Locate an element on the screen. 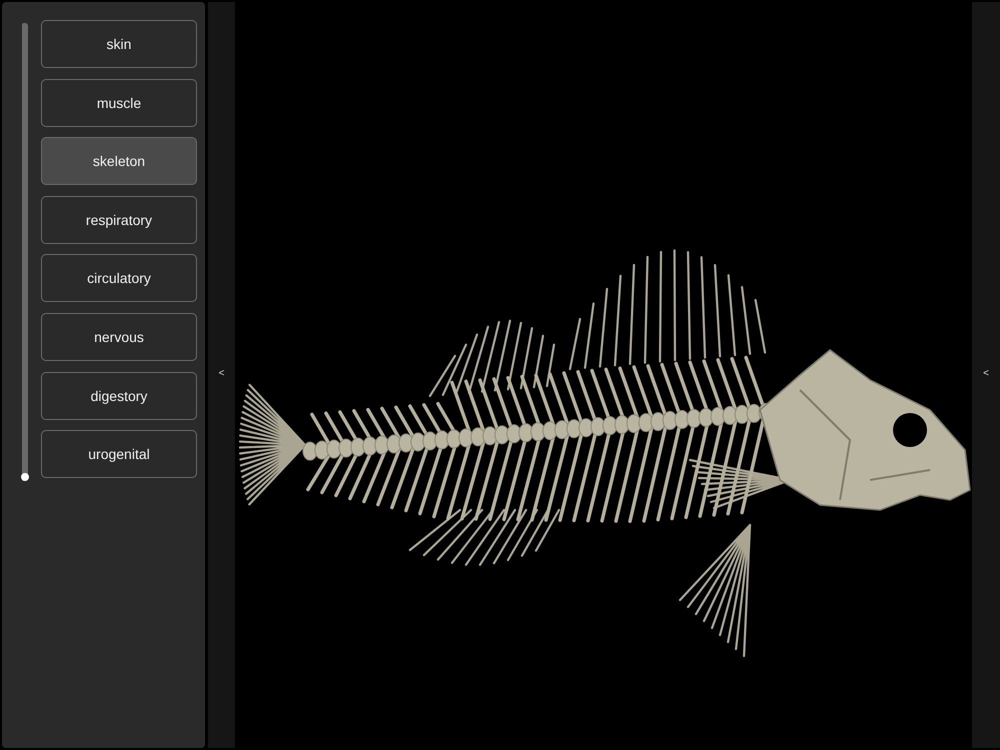  layer-button: urogenital is located at coordinates (119, 454).